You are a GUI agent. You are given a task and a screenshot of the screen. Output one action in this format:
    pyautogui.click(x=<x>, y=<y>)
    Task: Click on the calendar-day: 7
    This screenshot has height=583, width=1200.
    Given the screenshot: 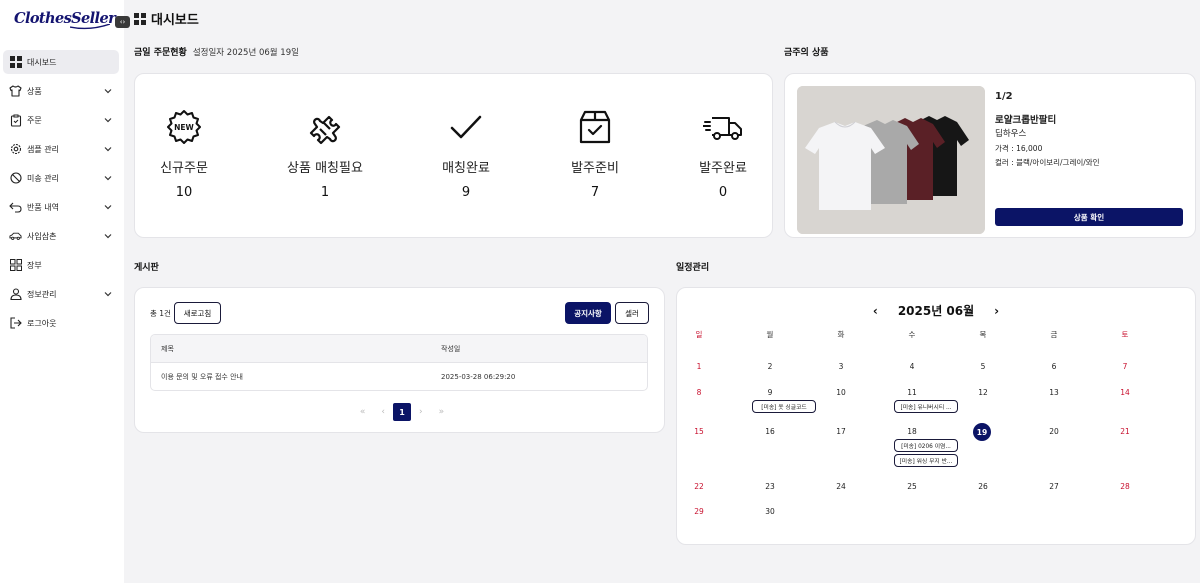 What is the action you would take?
    pyautogui.click(x=1125, y=366)
    